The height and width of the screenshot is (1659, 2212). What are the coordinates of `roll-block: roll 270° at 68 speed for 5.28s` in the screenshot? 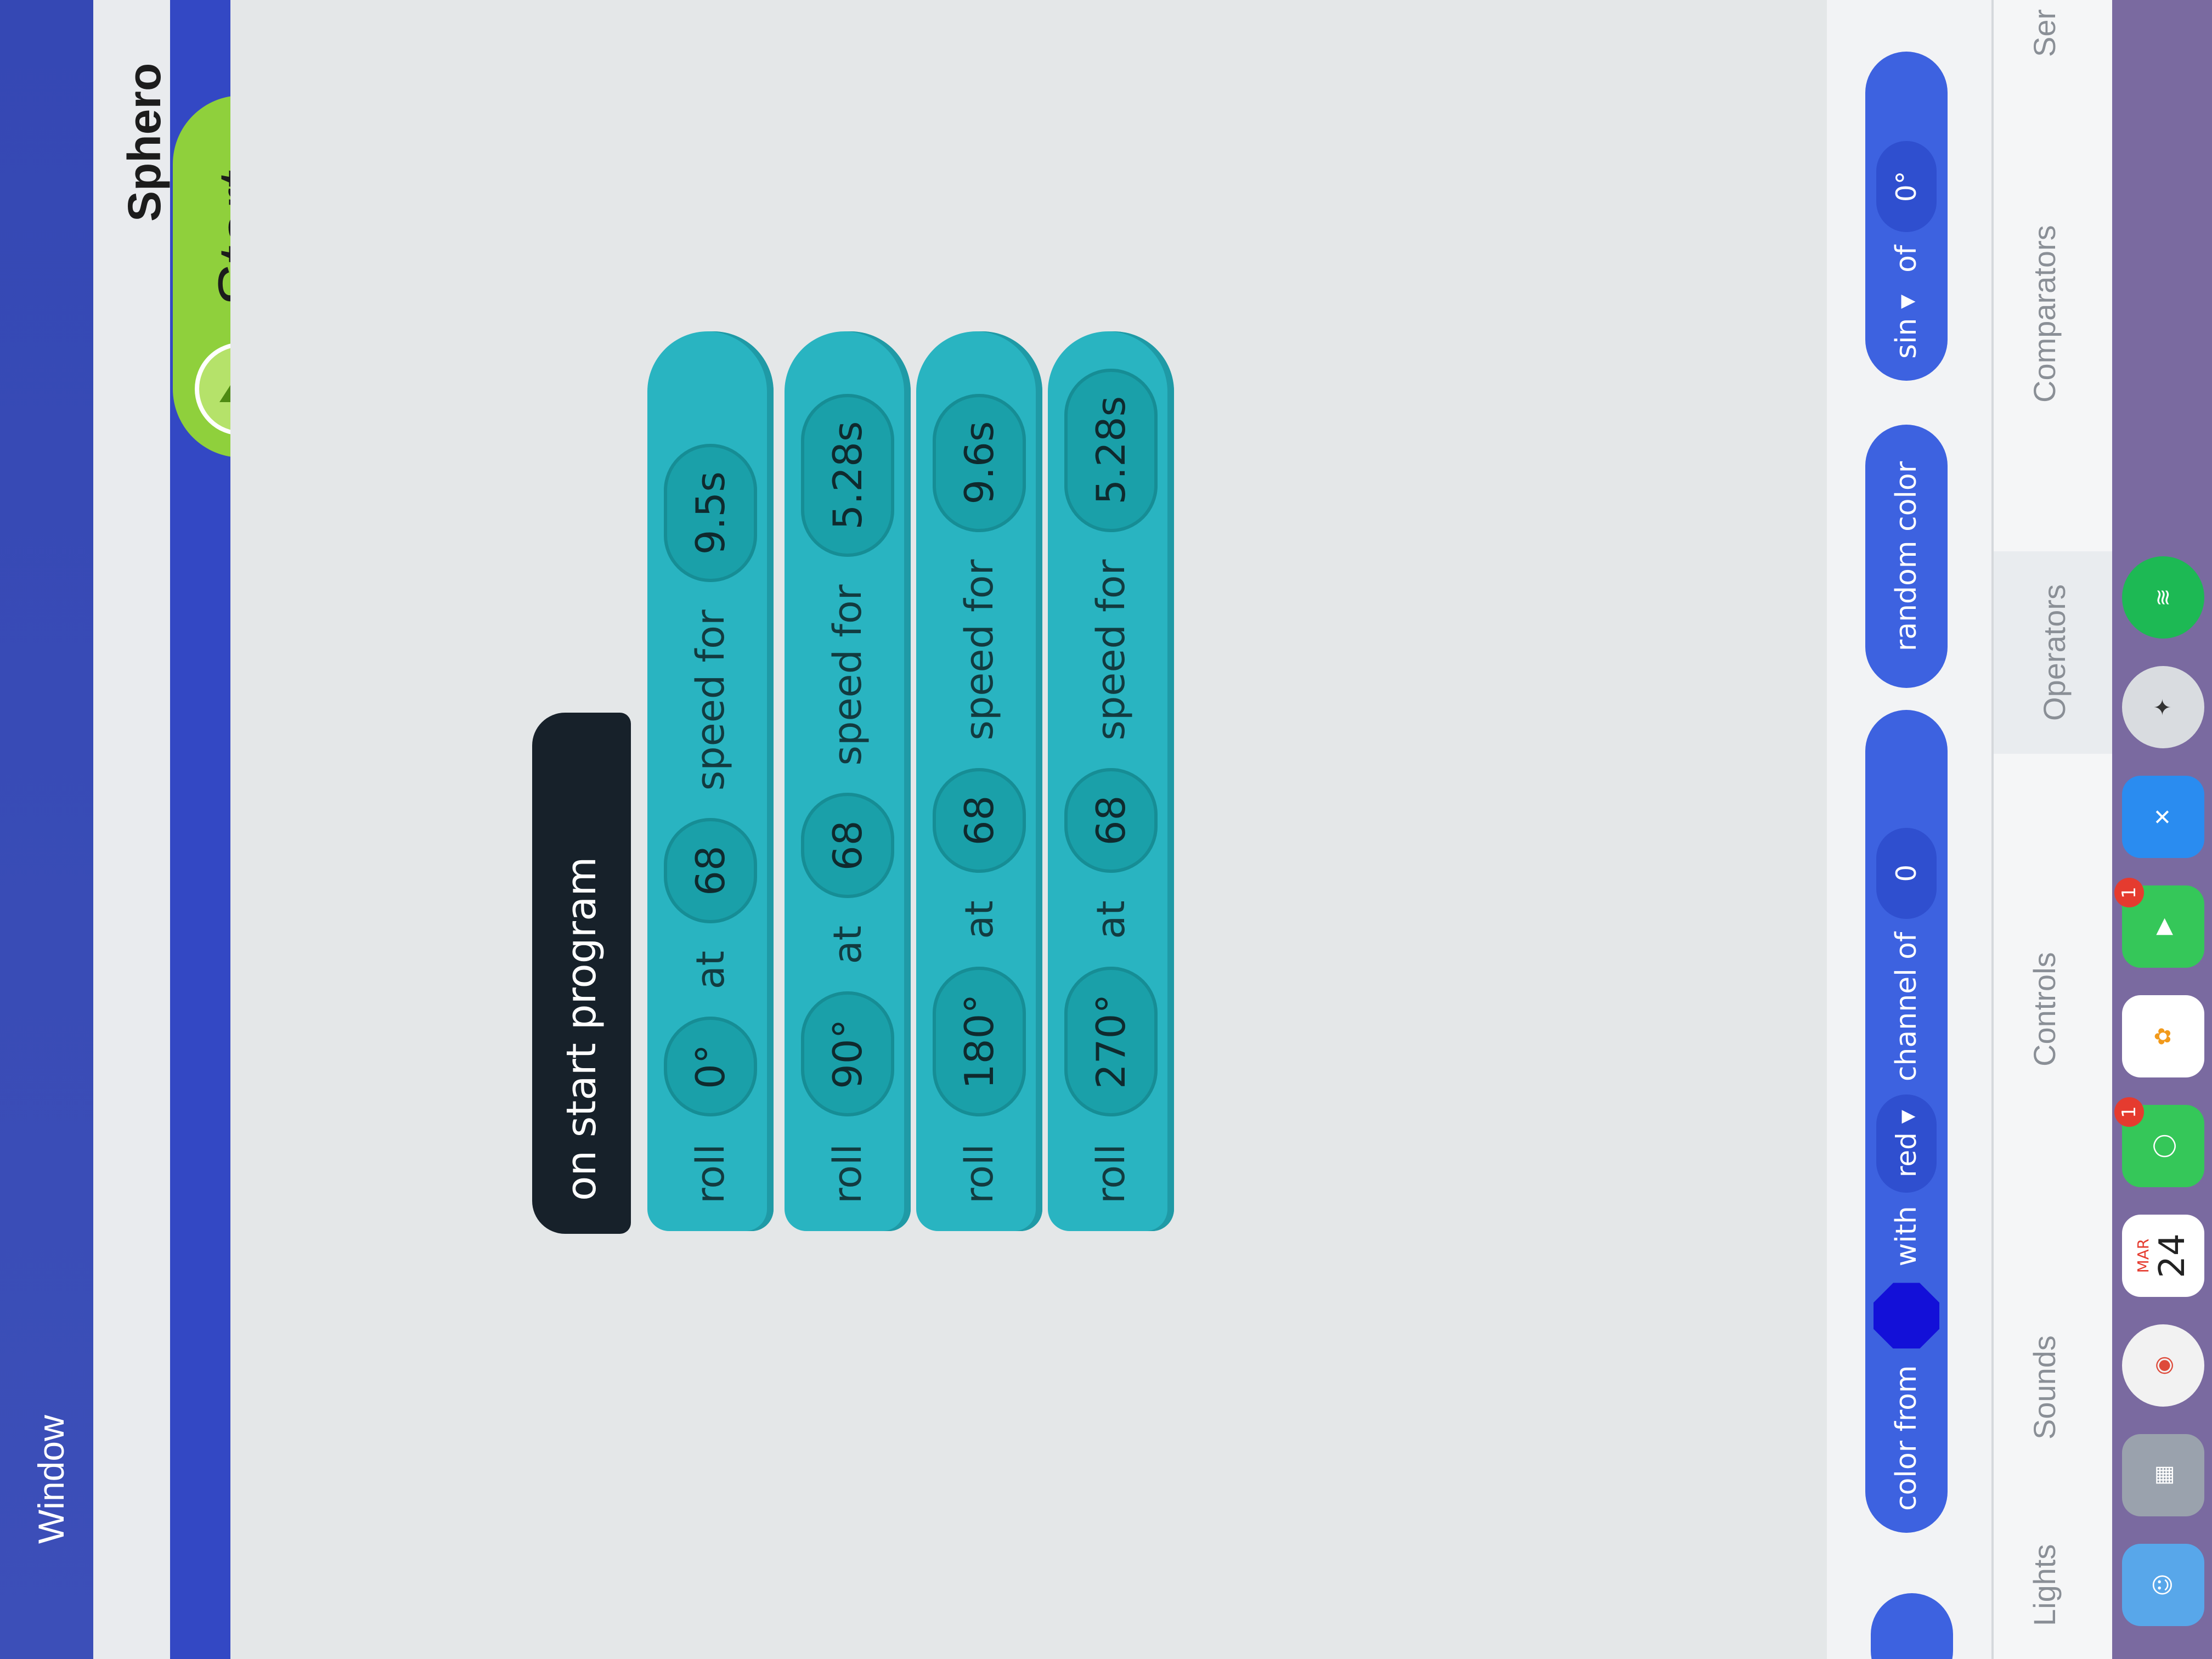 It's located at (1111, 781).